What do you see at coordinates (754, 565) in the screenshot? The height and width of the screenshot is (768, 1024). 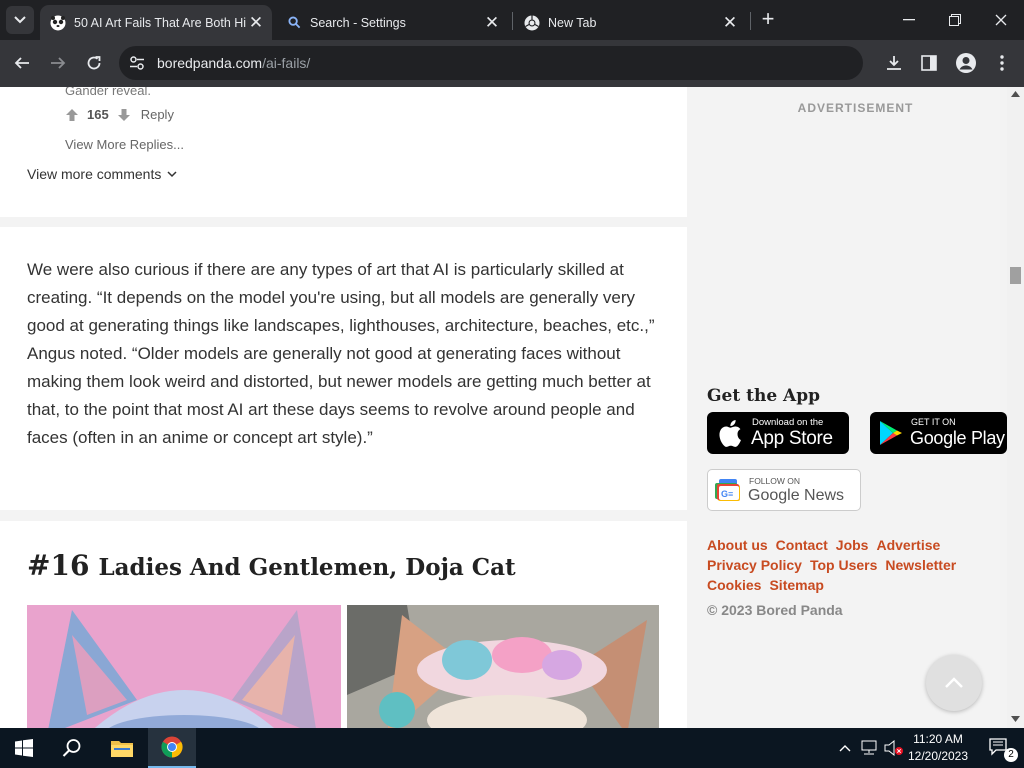 I see `footer-link-privacy: Privacy Policy` at bounding box center [754, 565].